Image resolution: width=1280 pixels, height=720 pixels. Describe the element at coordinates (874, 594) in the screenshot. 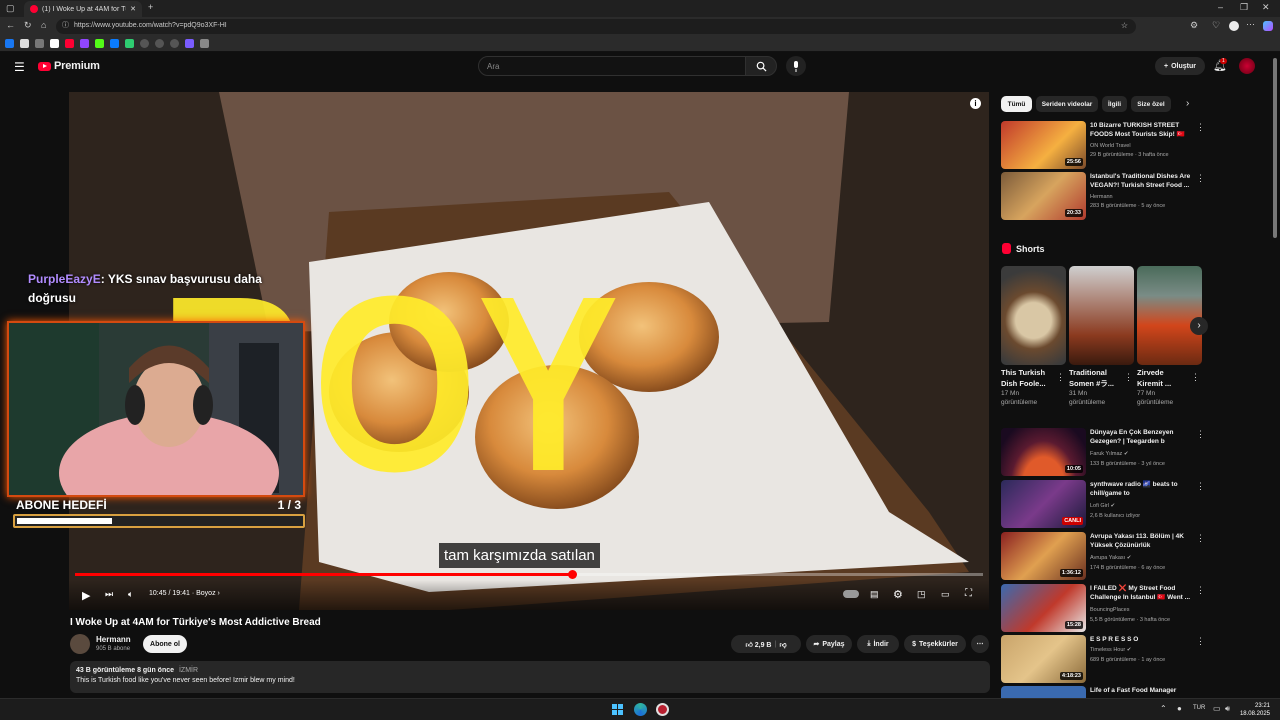

I see `subtitles-icon: ▤` at that location.